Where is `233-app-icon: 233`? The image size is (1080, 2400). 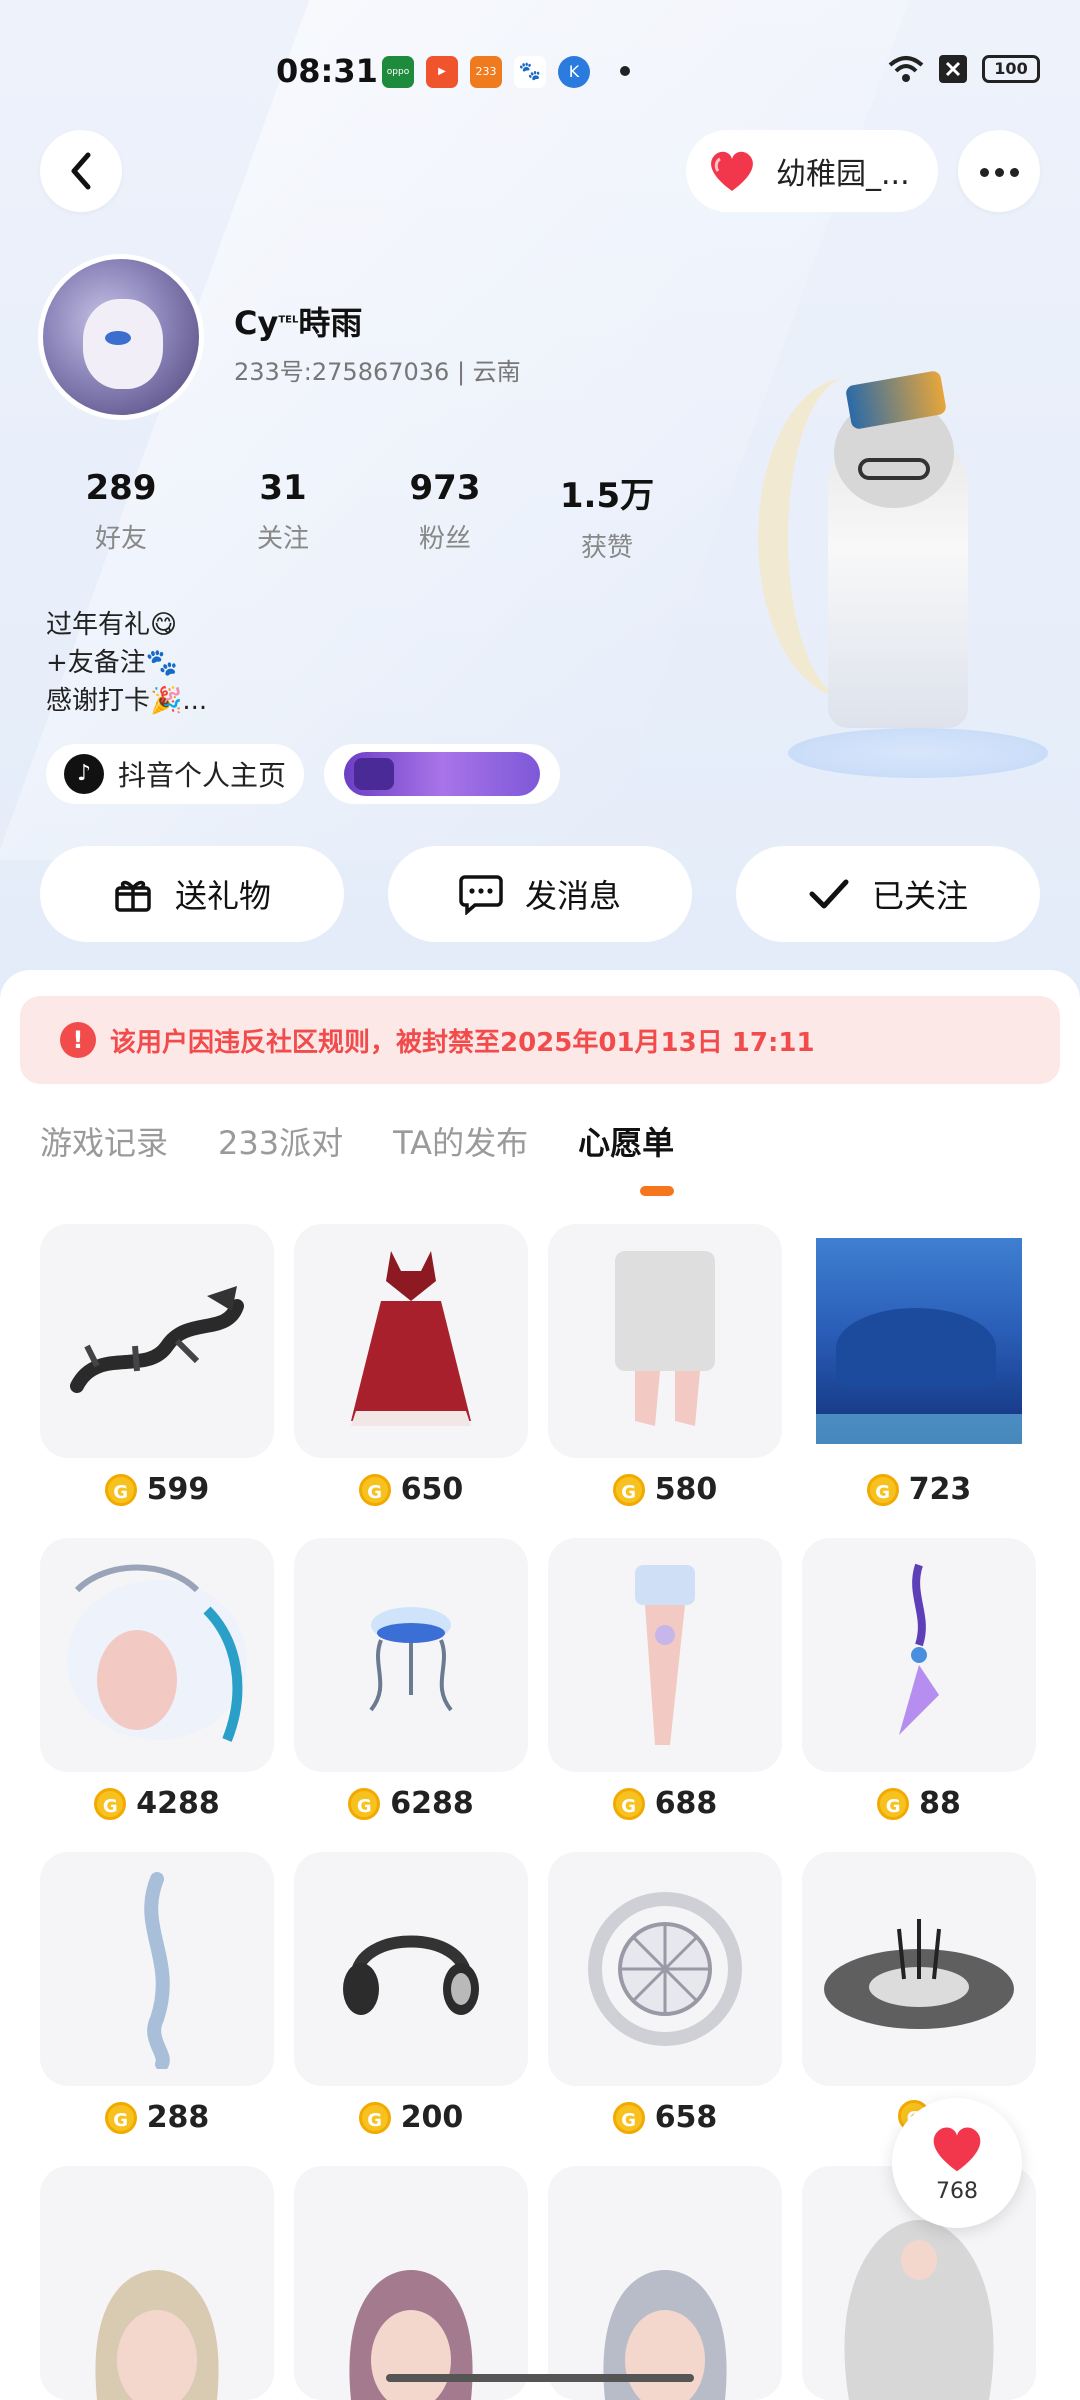
233-app-icon: 233 is located at coordinates (486, 72).